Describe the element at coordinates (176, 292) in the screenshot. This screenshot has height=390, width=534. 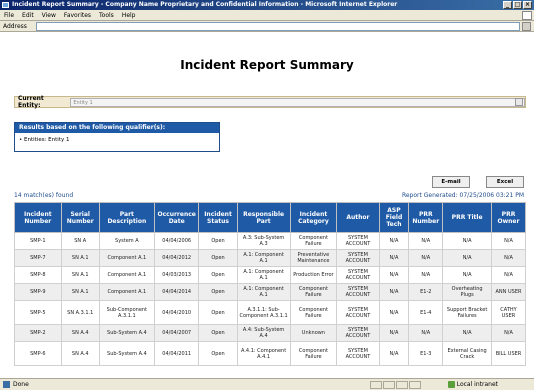
I see `cell-occurrence-date: 04/04/2014` at that location.